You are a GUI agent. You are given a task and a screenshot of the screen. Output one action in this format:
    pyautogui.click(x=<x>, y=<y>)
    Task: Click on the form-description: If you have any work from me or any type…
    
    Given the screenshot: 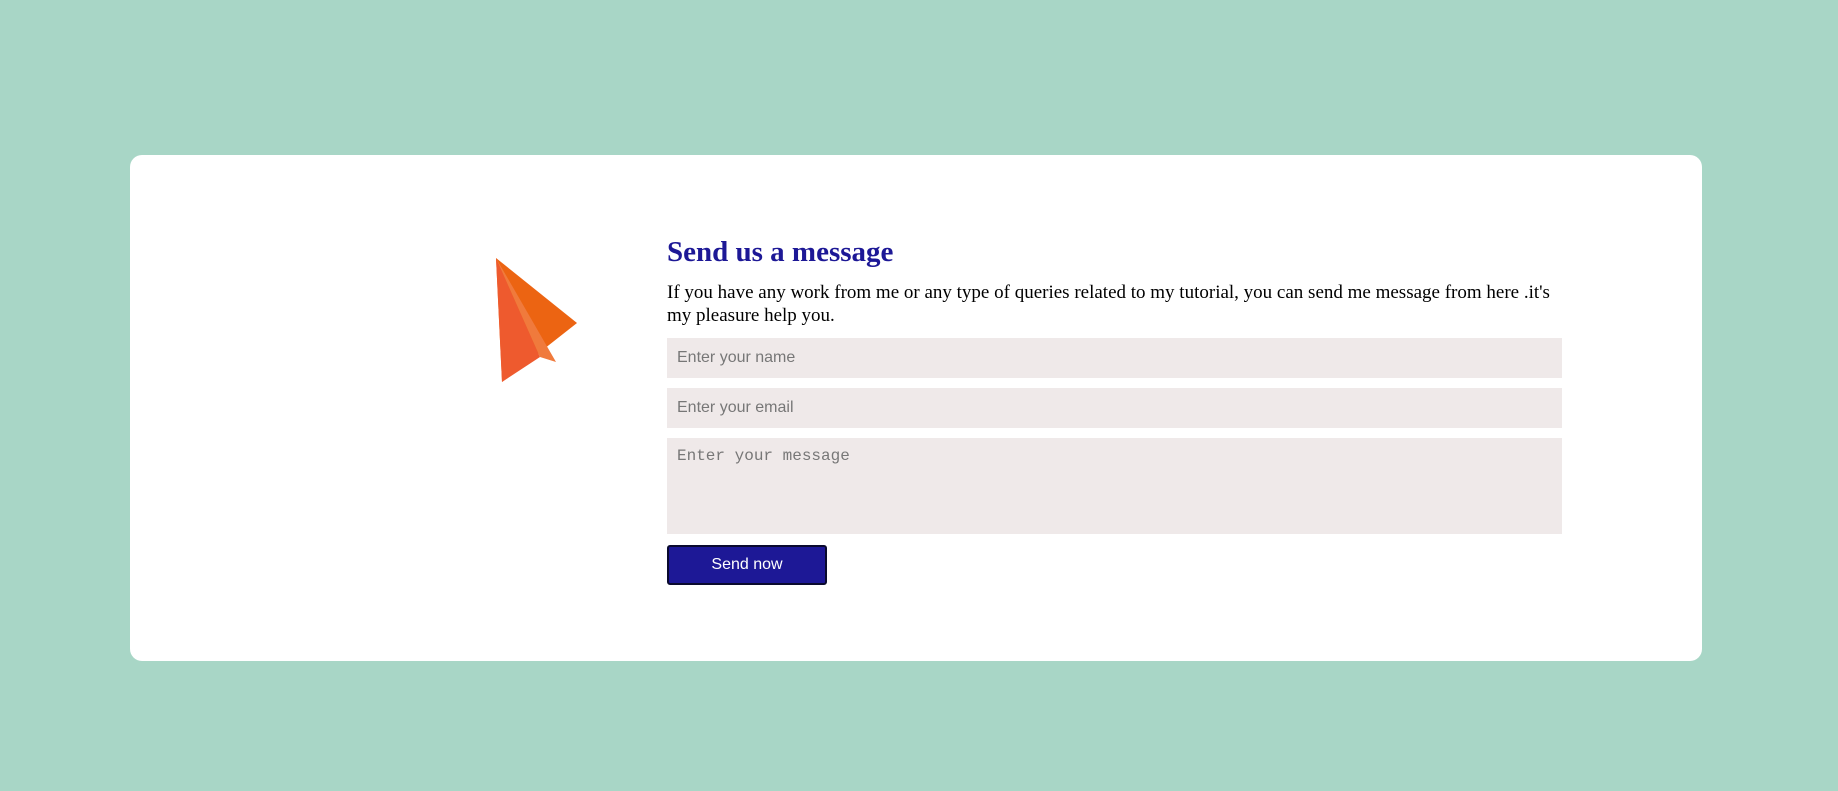 What is the action you would take?
    pyautogui.click(x=1108, y=304)
    